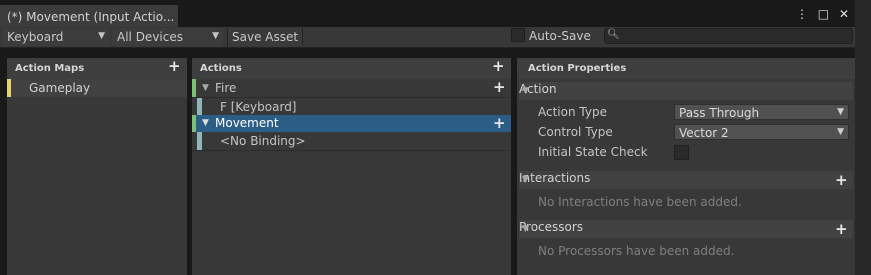 The image size is (871, 275). I want to click on save-asset-label: Save Asset, so click(265, 37).